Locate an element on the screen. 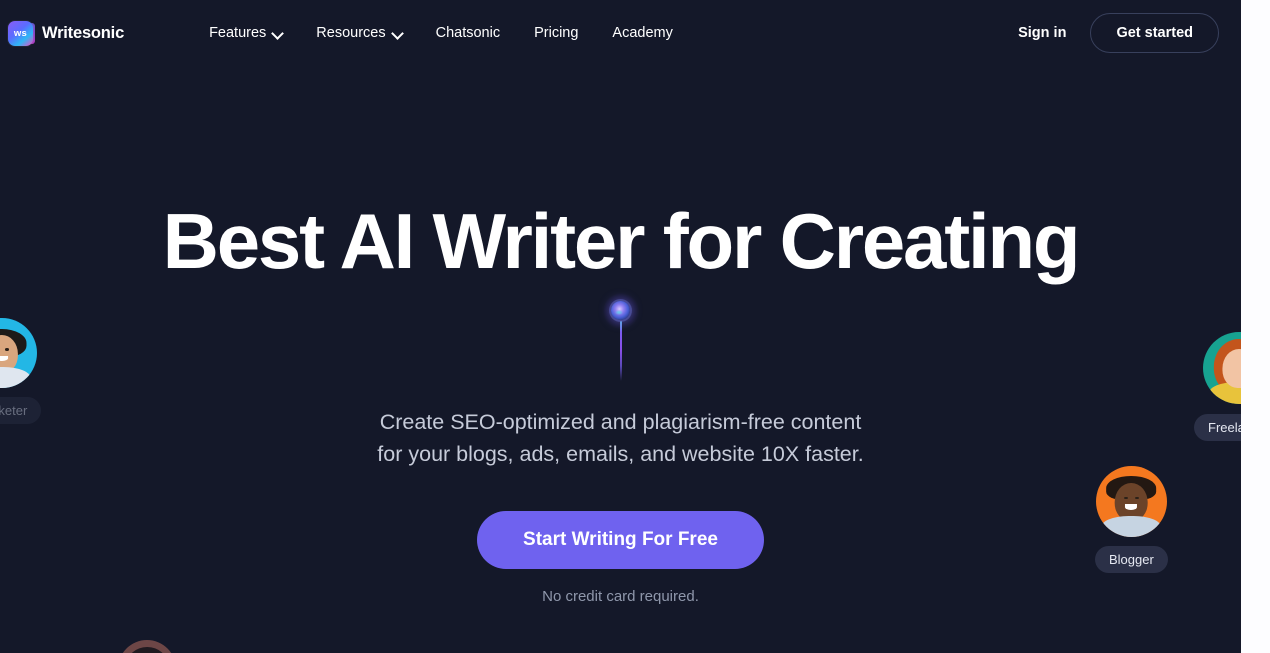 The image size is (1270, 653). persona-card-marketer: Marketer is located at coordinates (21, 371).